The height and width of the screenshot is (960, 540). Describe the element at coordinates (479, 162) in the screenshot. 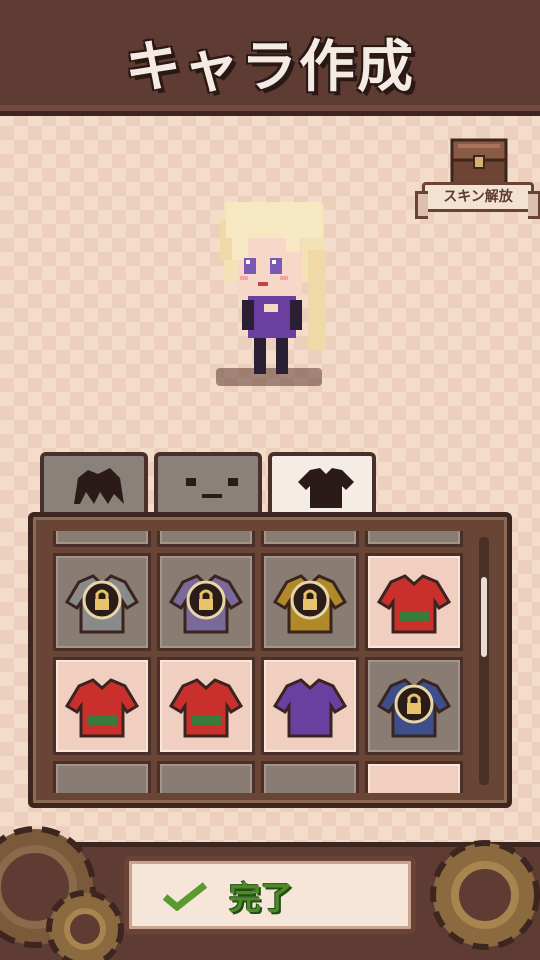

I see `treasure-chest-icon` at that location.